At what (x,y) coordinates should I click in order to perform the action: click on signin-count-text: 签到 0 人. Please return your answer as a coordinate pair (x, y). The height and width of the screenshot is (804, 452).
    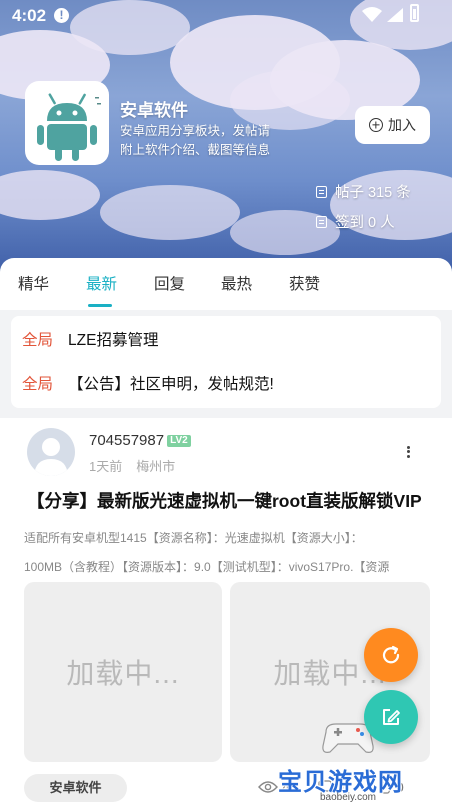
    Looking at the image, I should click on (365, 223).